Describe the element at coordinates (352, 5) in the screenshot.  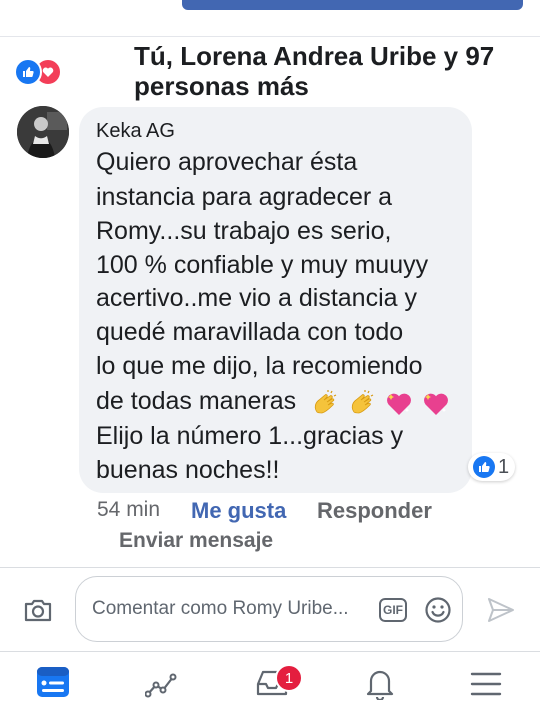
I see `top-action-button` at that location.